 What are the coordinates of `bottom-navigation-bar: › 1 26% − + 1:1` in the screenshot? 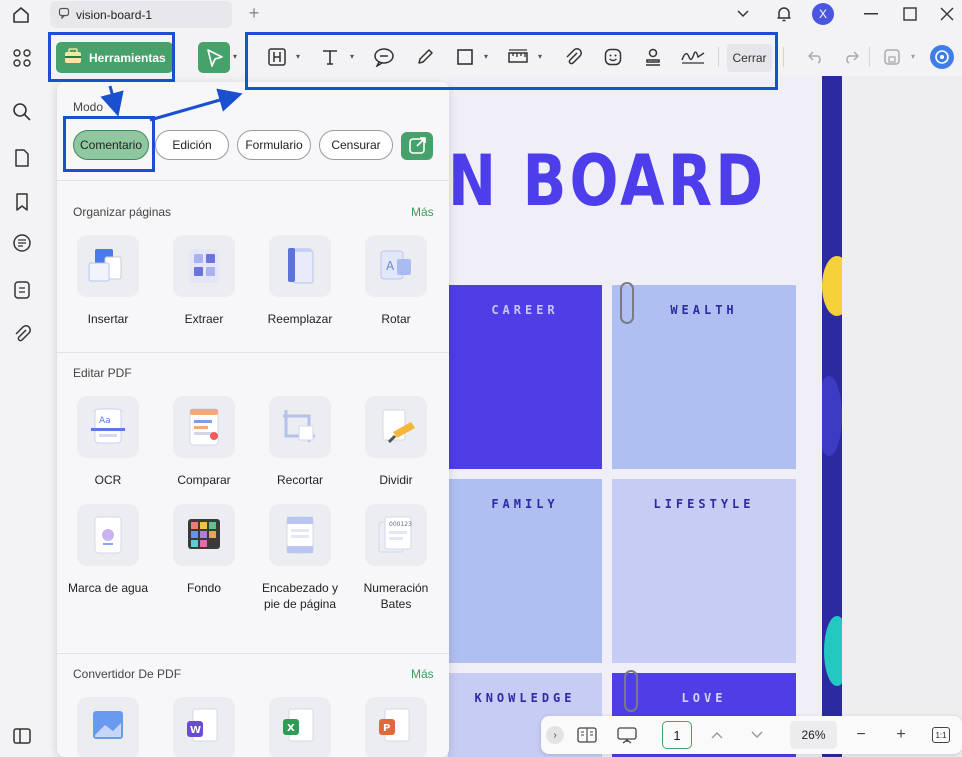 It's located at (751, 735).